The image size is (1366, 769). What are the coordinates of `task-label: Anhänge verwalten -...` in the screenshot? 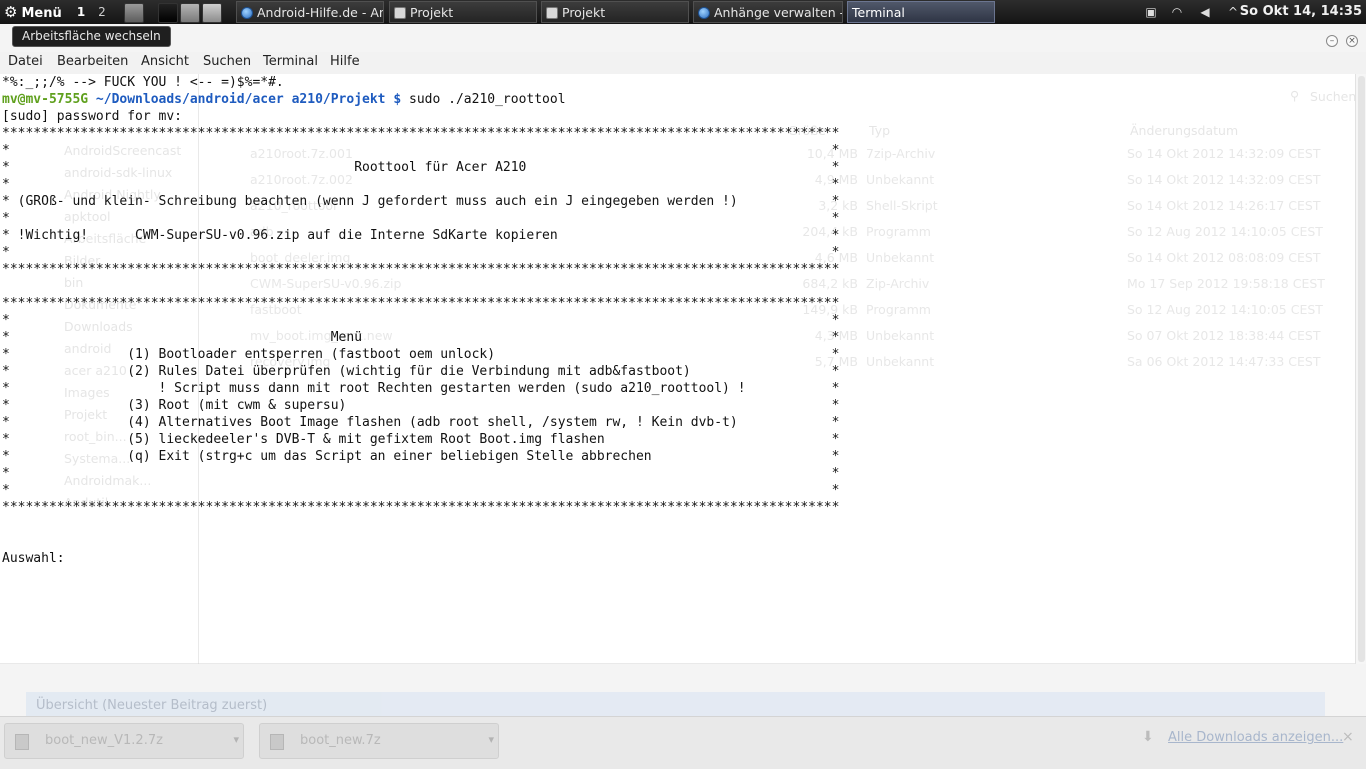 It's located at (778, 12).